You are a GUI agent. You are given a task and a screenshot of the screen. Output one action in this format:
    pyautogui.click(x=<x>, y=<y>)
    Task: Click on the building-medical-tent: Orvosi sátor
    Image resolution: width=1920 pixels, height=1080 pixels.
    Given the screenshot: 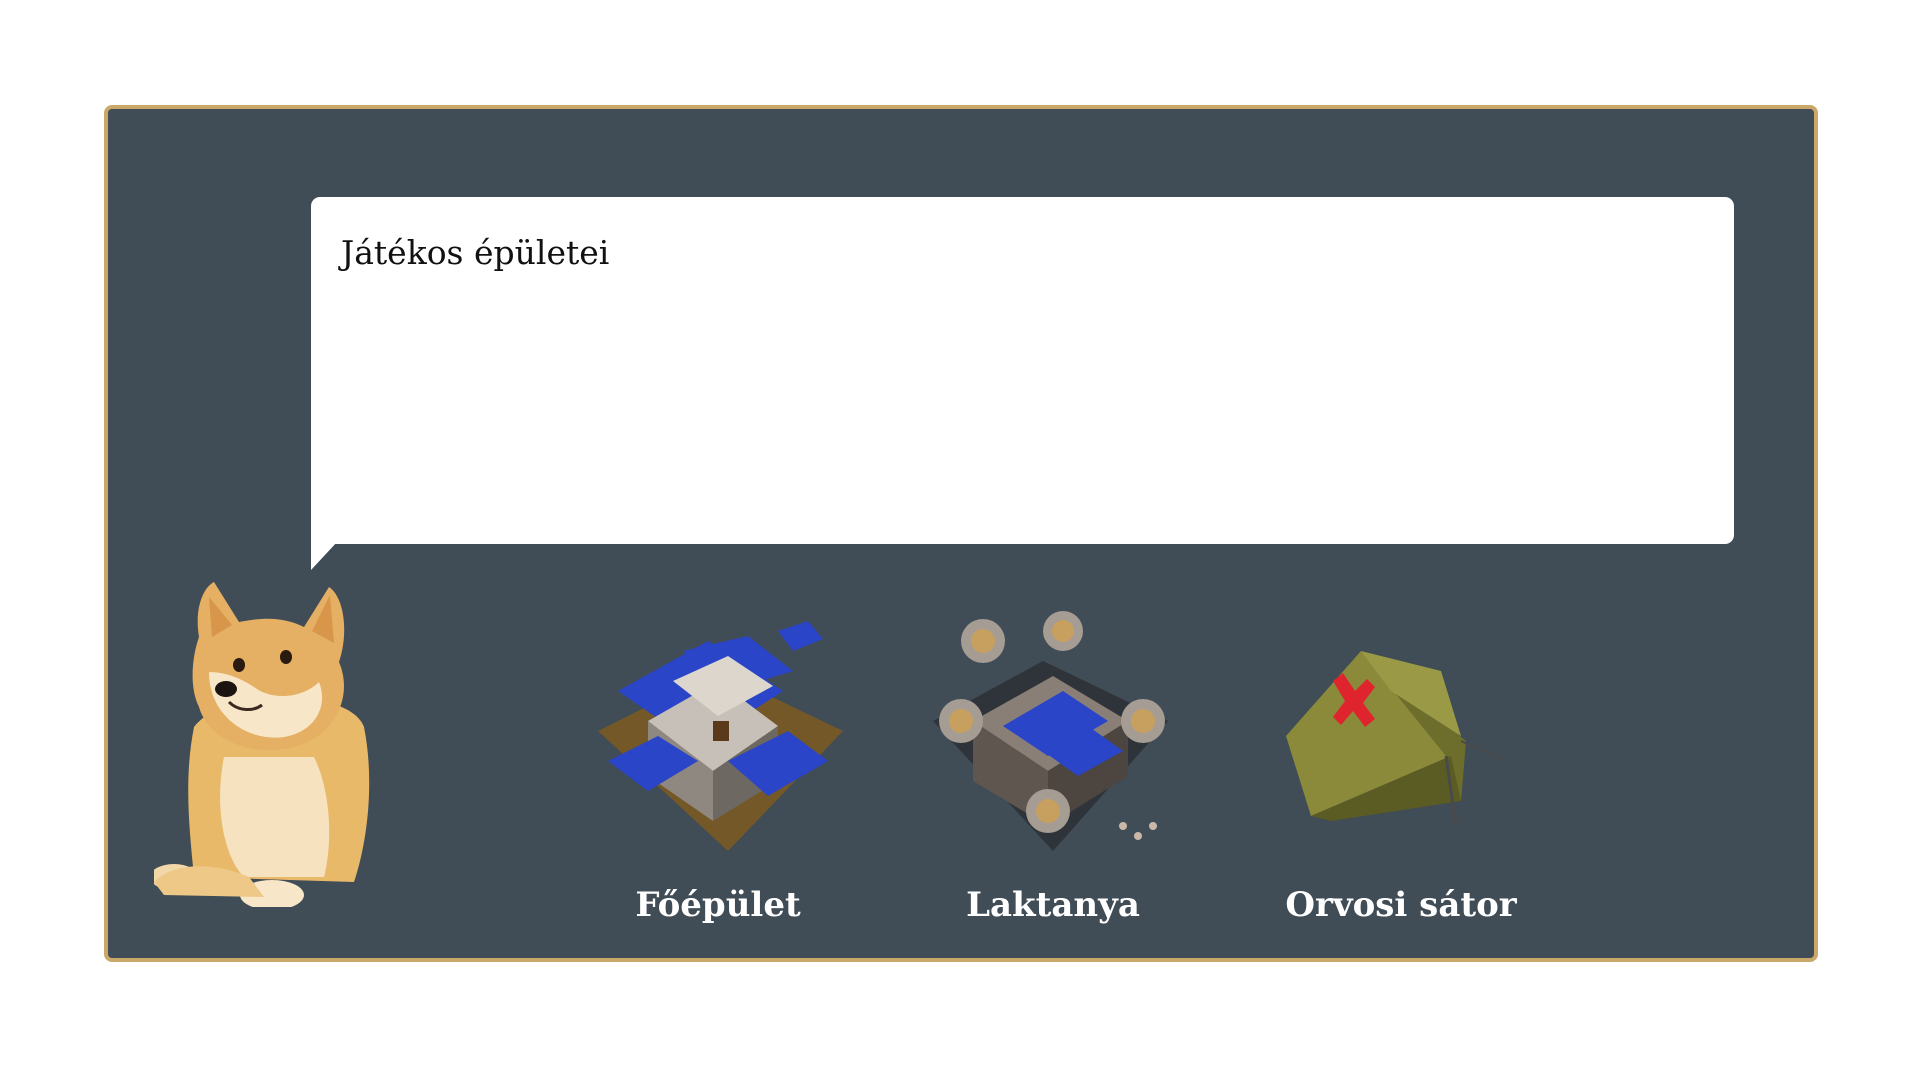 What is the action you would take?
    pyautogui.click(x=1401, y=776)
    